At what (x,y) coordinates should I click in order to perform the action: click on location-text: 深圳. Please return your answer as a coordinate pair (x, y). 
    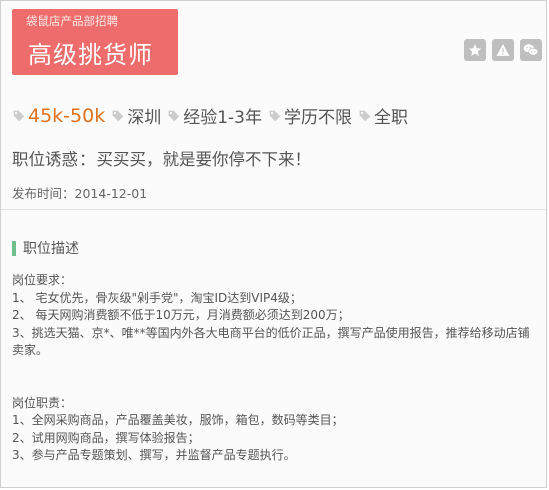
    Looking at the image, I should click on (144, 118).